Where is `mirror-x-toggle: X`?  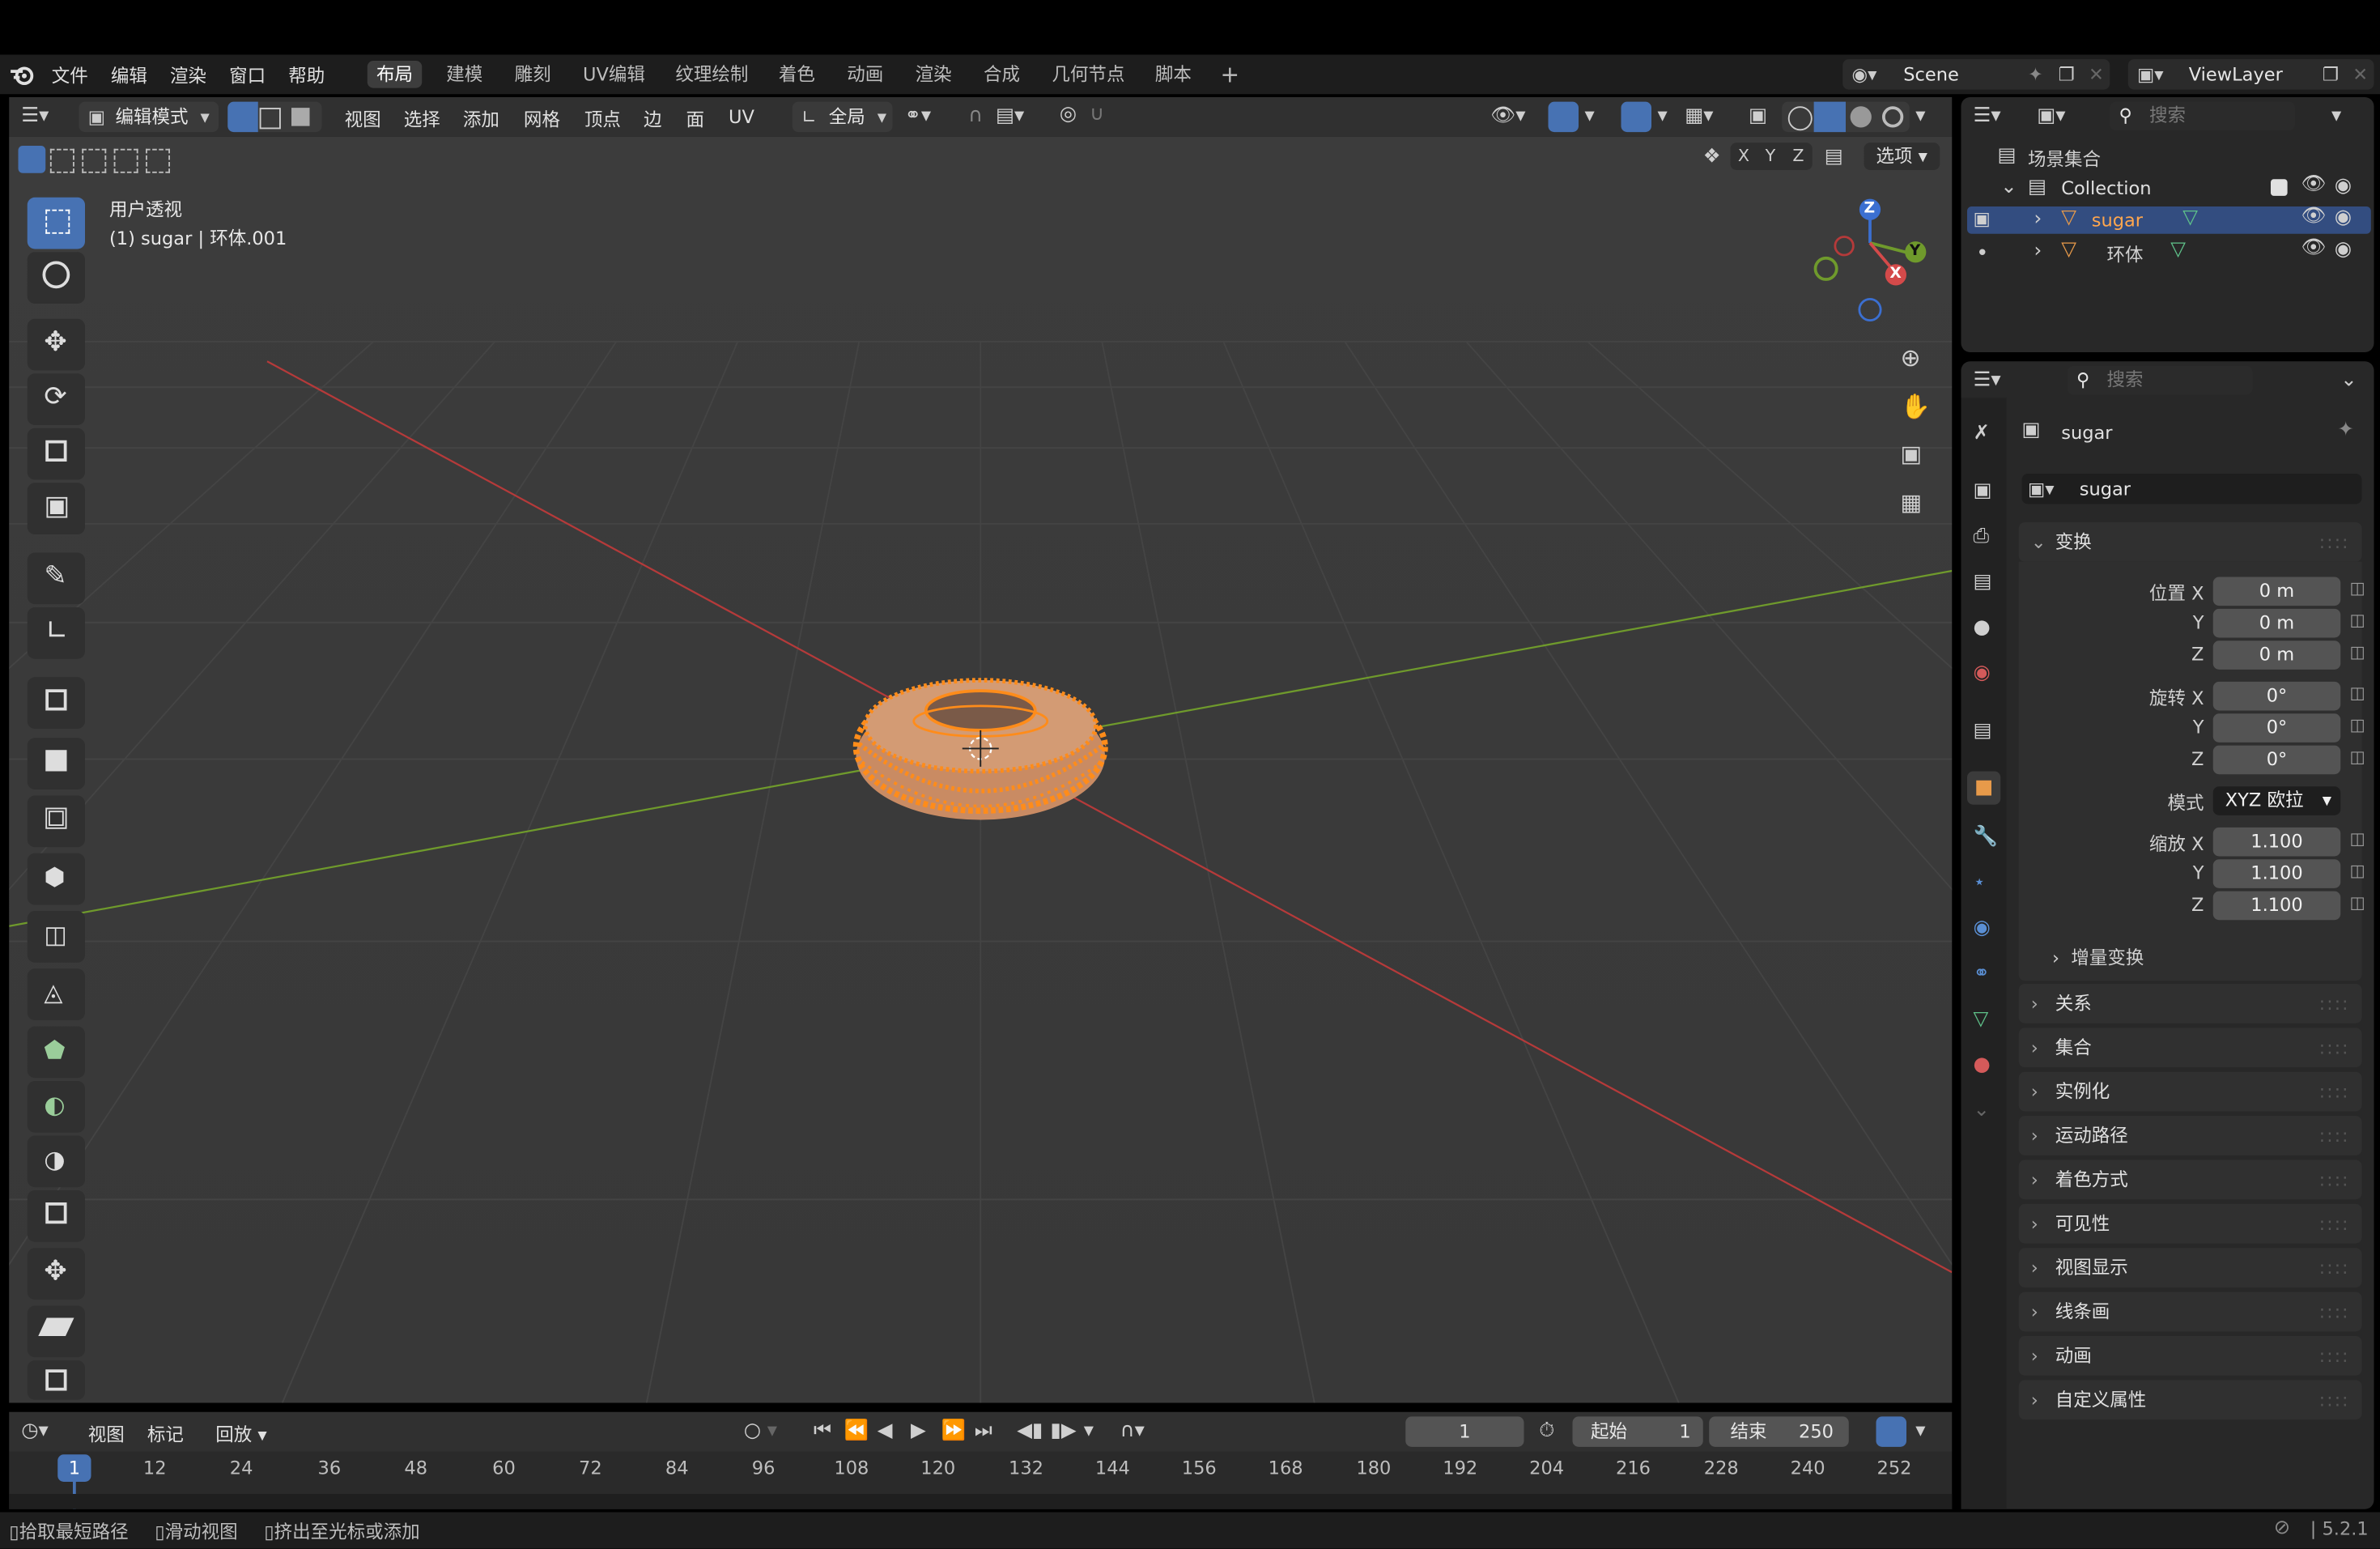 mirror-x-toggle: X is located at coordinates (1744, 155).